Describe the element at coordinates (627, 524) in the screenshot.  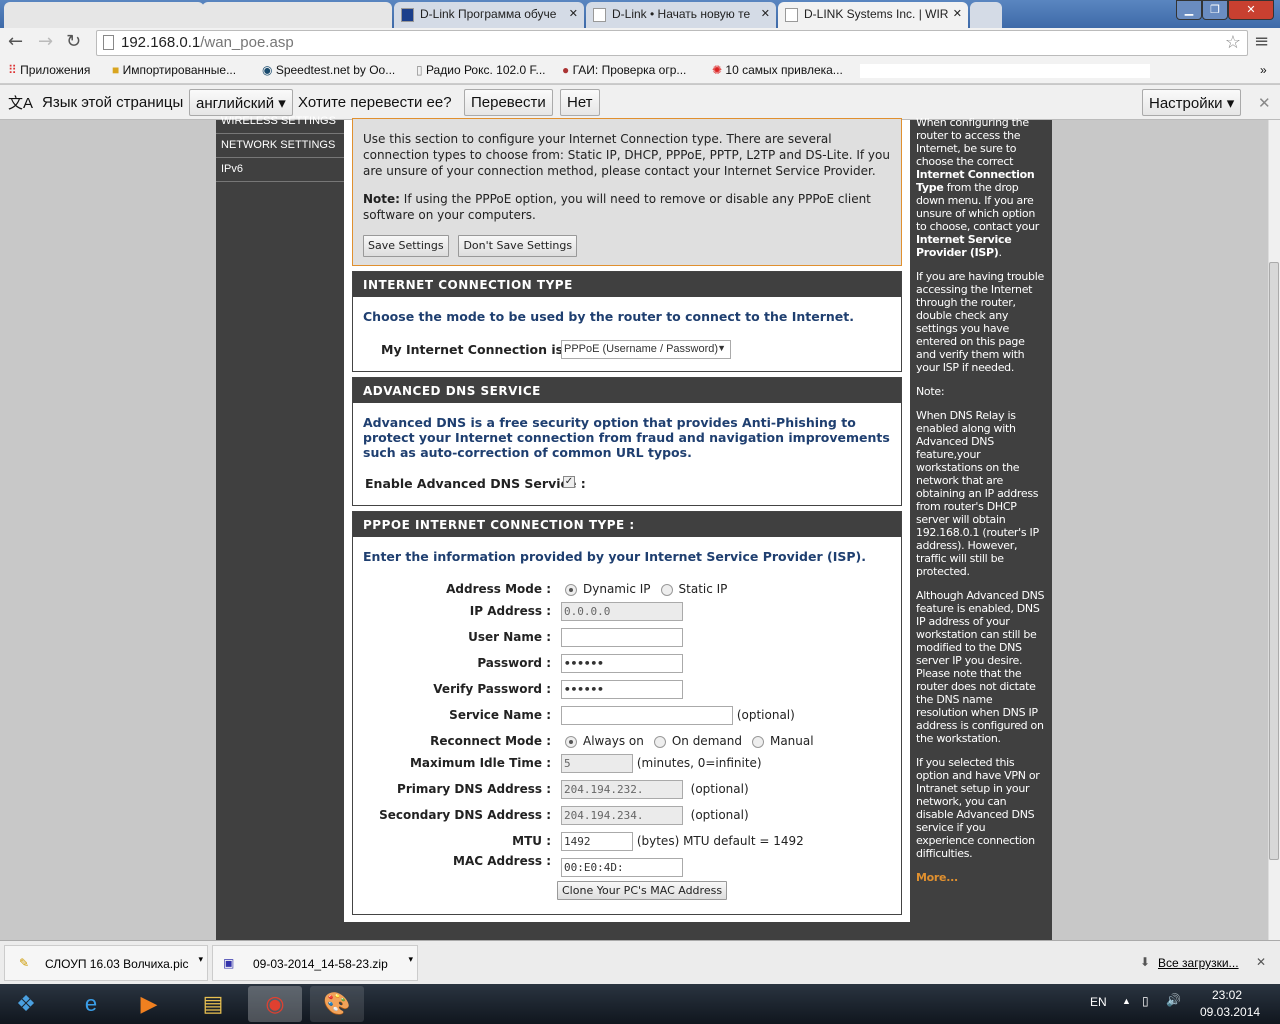
I see `section-title: PPPOE INTERNET CONNECTION TYPE :` at that location.